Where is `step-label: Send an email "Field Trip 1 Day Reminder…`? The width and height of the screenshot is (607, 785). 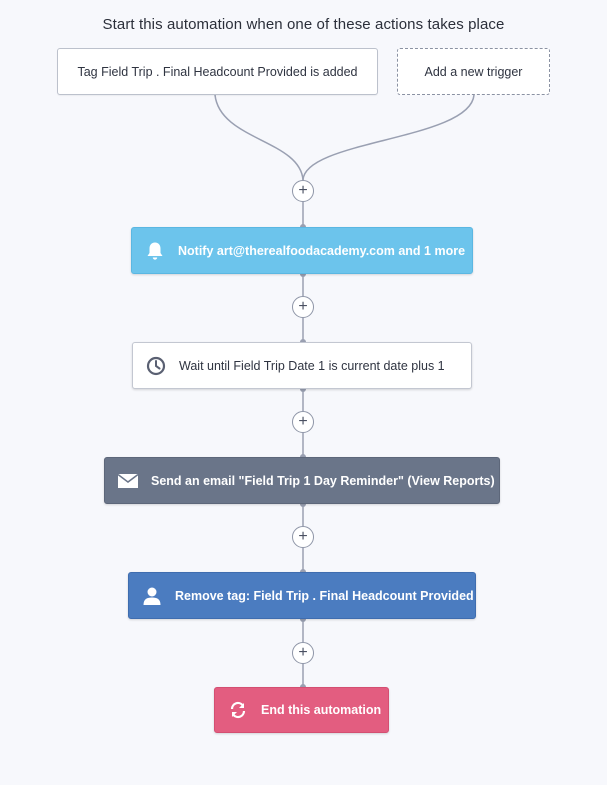 step-label: Send an email "Field Trip 1 Day Reminder… is located at coordinates (323, 480).